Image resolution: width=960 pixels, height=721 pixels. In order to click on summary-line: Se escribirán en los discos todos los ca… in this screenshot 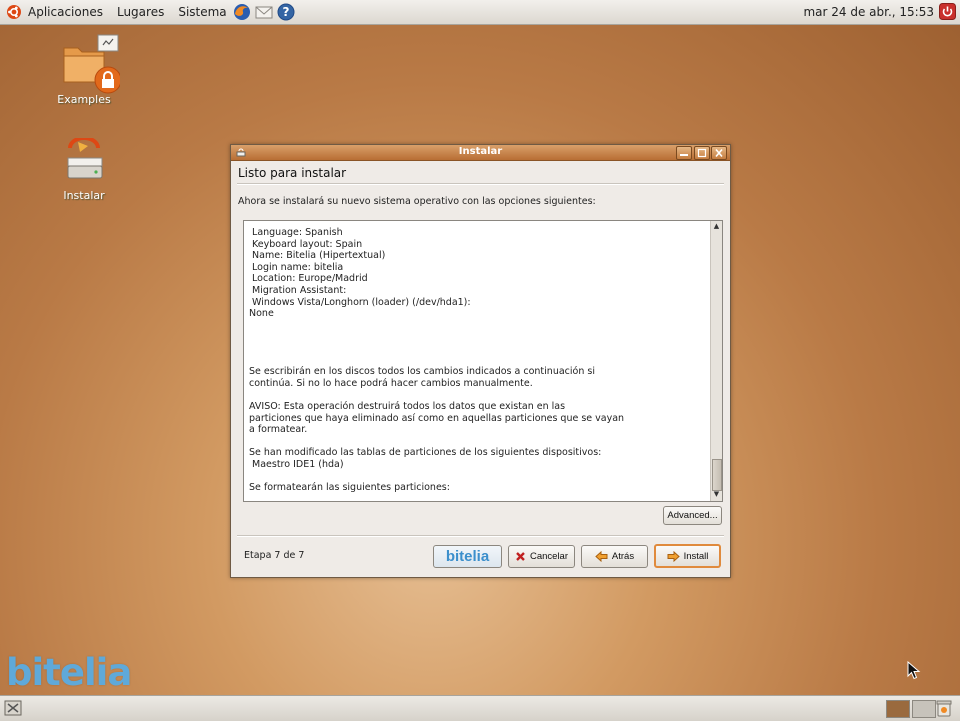, I will do `click(422, 372)`.